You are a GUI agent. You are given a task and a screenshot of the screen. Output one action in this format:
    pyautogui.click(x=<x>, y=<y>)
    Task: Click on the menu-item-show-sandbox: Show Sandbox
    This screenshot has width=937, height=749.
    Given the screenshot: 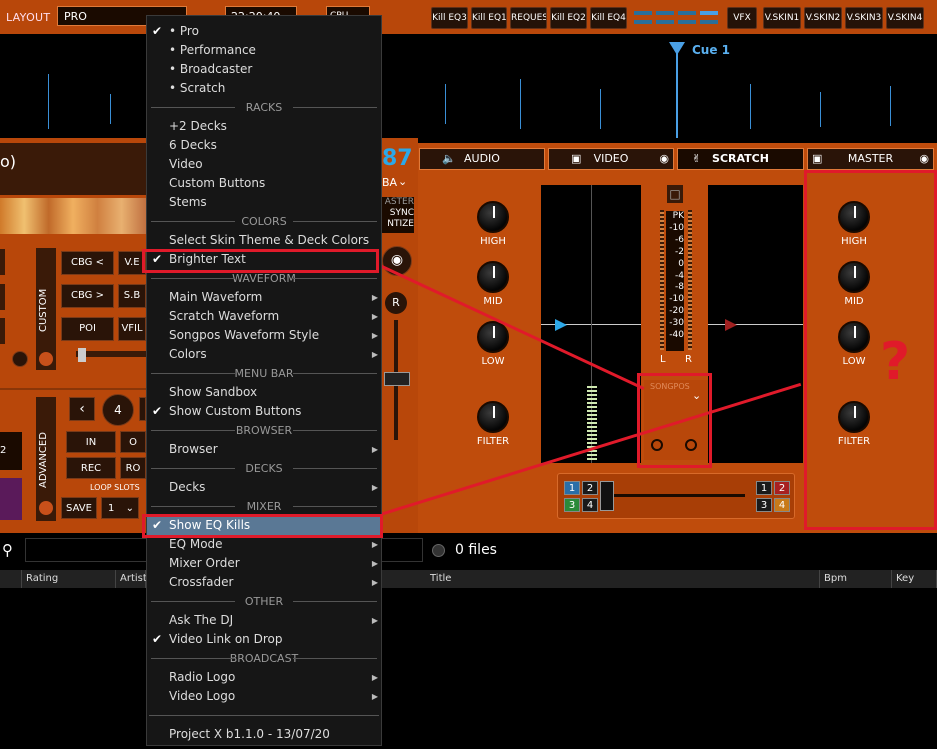 What is the action you would take?
    pyautogui.click(x=264, y=392)
    